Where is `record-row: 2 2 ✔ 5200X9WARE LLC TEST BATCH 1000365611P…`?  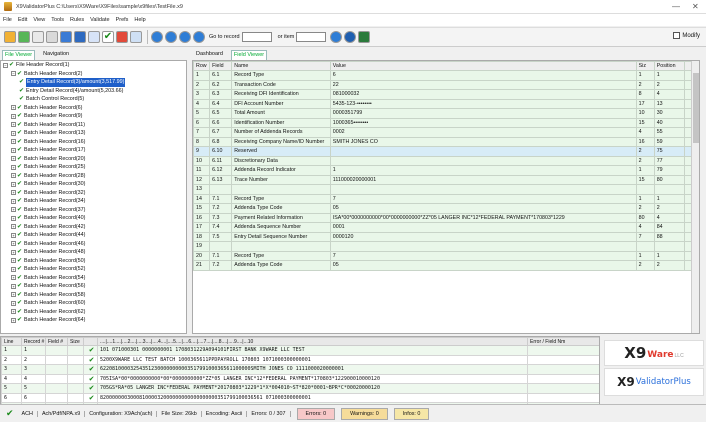 record-row: 2 2 ✔ 5200X9WARE LLC TEST BATCH 1000365611P… is located at coordinates (300, 359).